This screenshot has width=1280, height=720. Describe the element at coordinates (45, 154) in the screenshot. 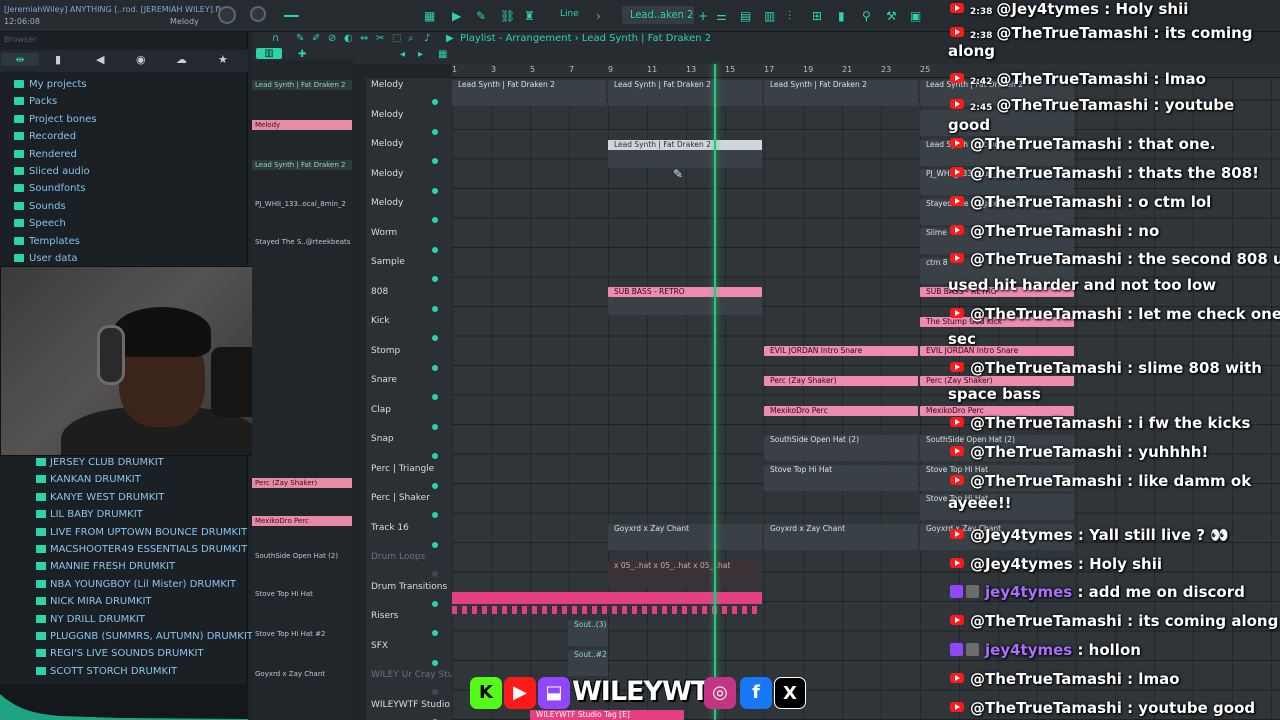

I see `browser-folder: Rendered` at that location.